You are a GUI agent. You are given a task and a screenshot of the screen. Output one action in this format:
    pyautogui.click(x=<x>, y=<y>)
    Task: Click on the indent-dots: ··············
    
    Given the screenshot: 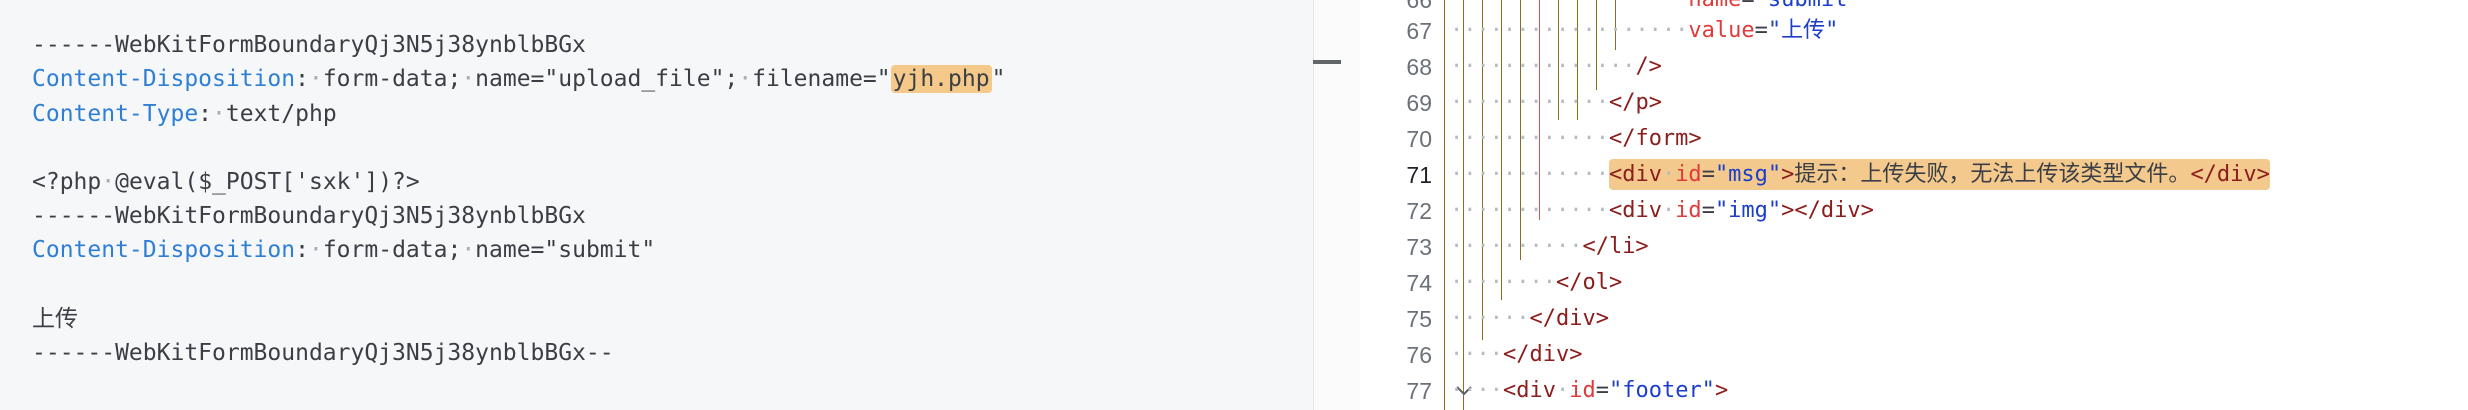 What is the action you would take?
    pyautogui.click(x=1543, y=66)
    